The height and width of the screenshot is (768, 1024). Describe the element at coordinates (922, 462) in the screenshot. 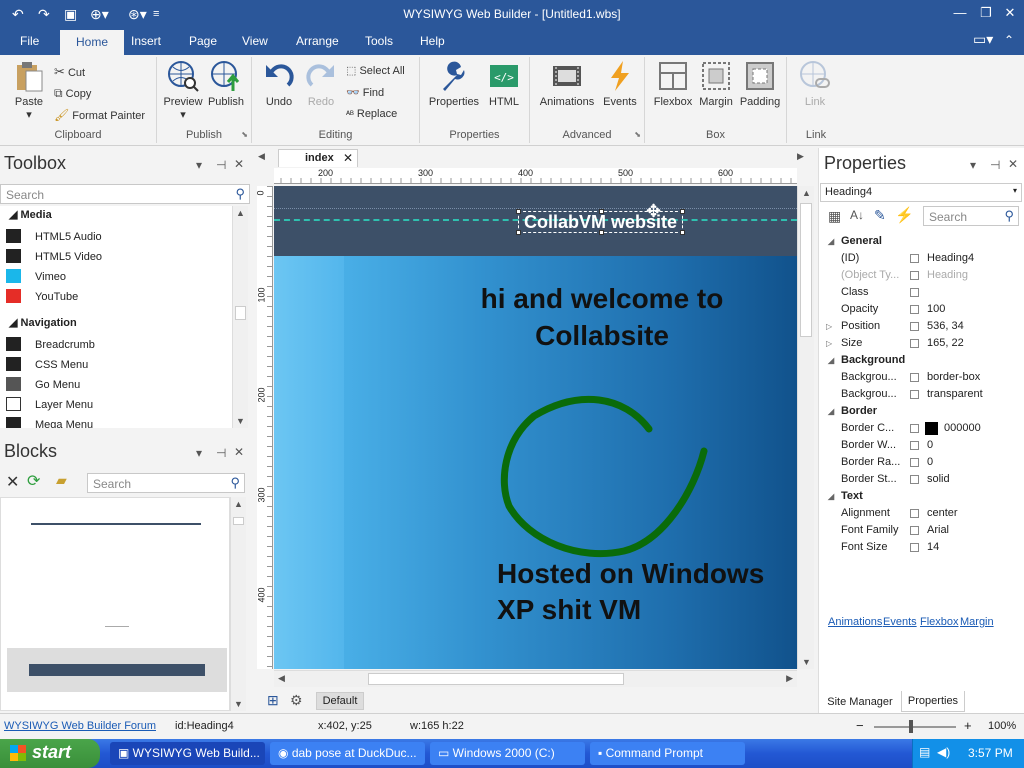

I see `property-row: Border Ra... 0` at that location.